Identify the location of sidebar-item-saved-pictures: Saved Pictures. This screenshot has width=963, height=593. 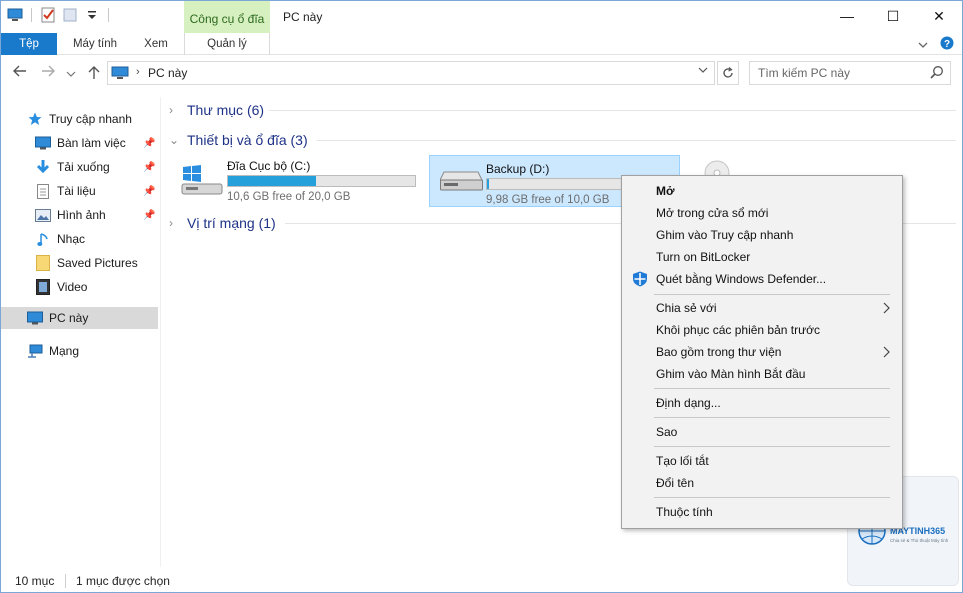
(86, 263).